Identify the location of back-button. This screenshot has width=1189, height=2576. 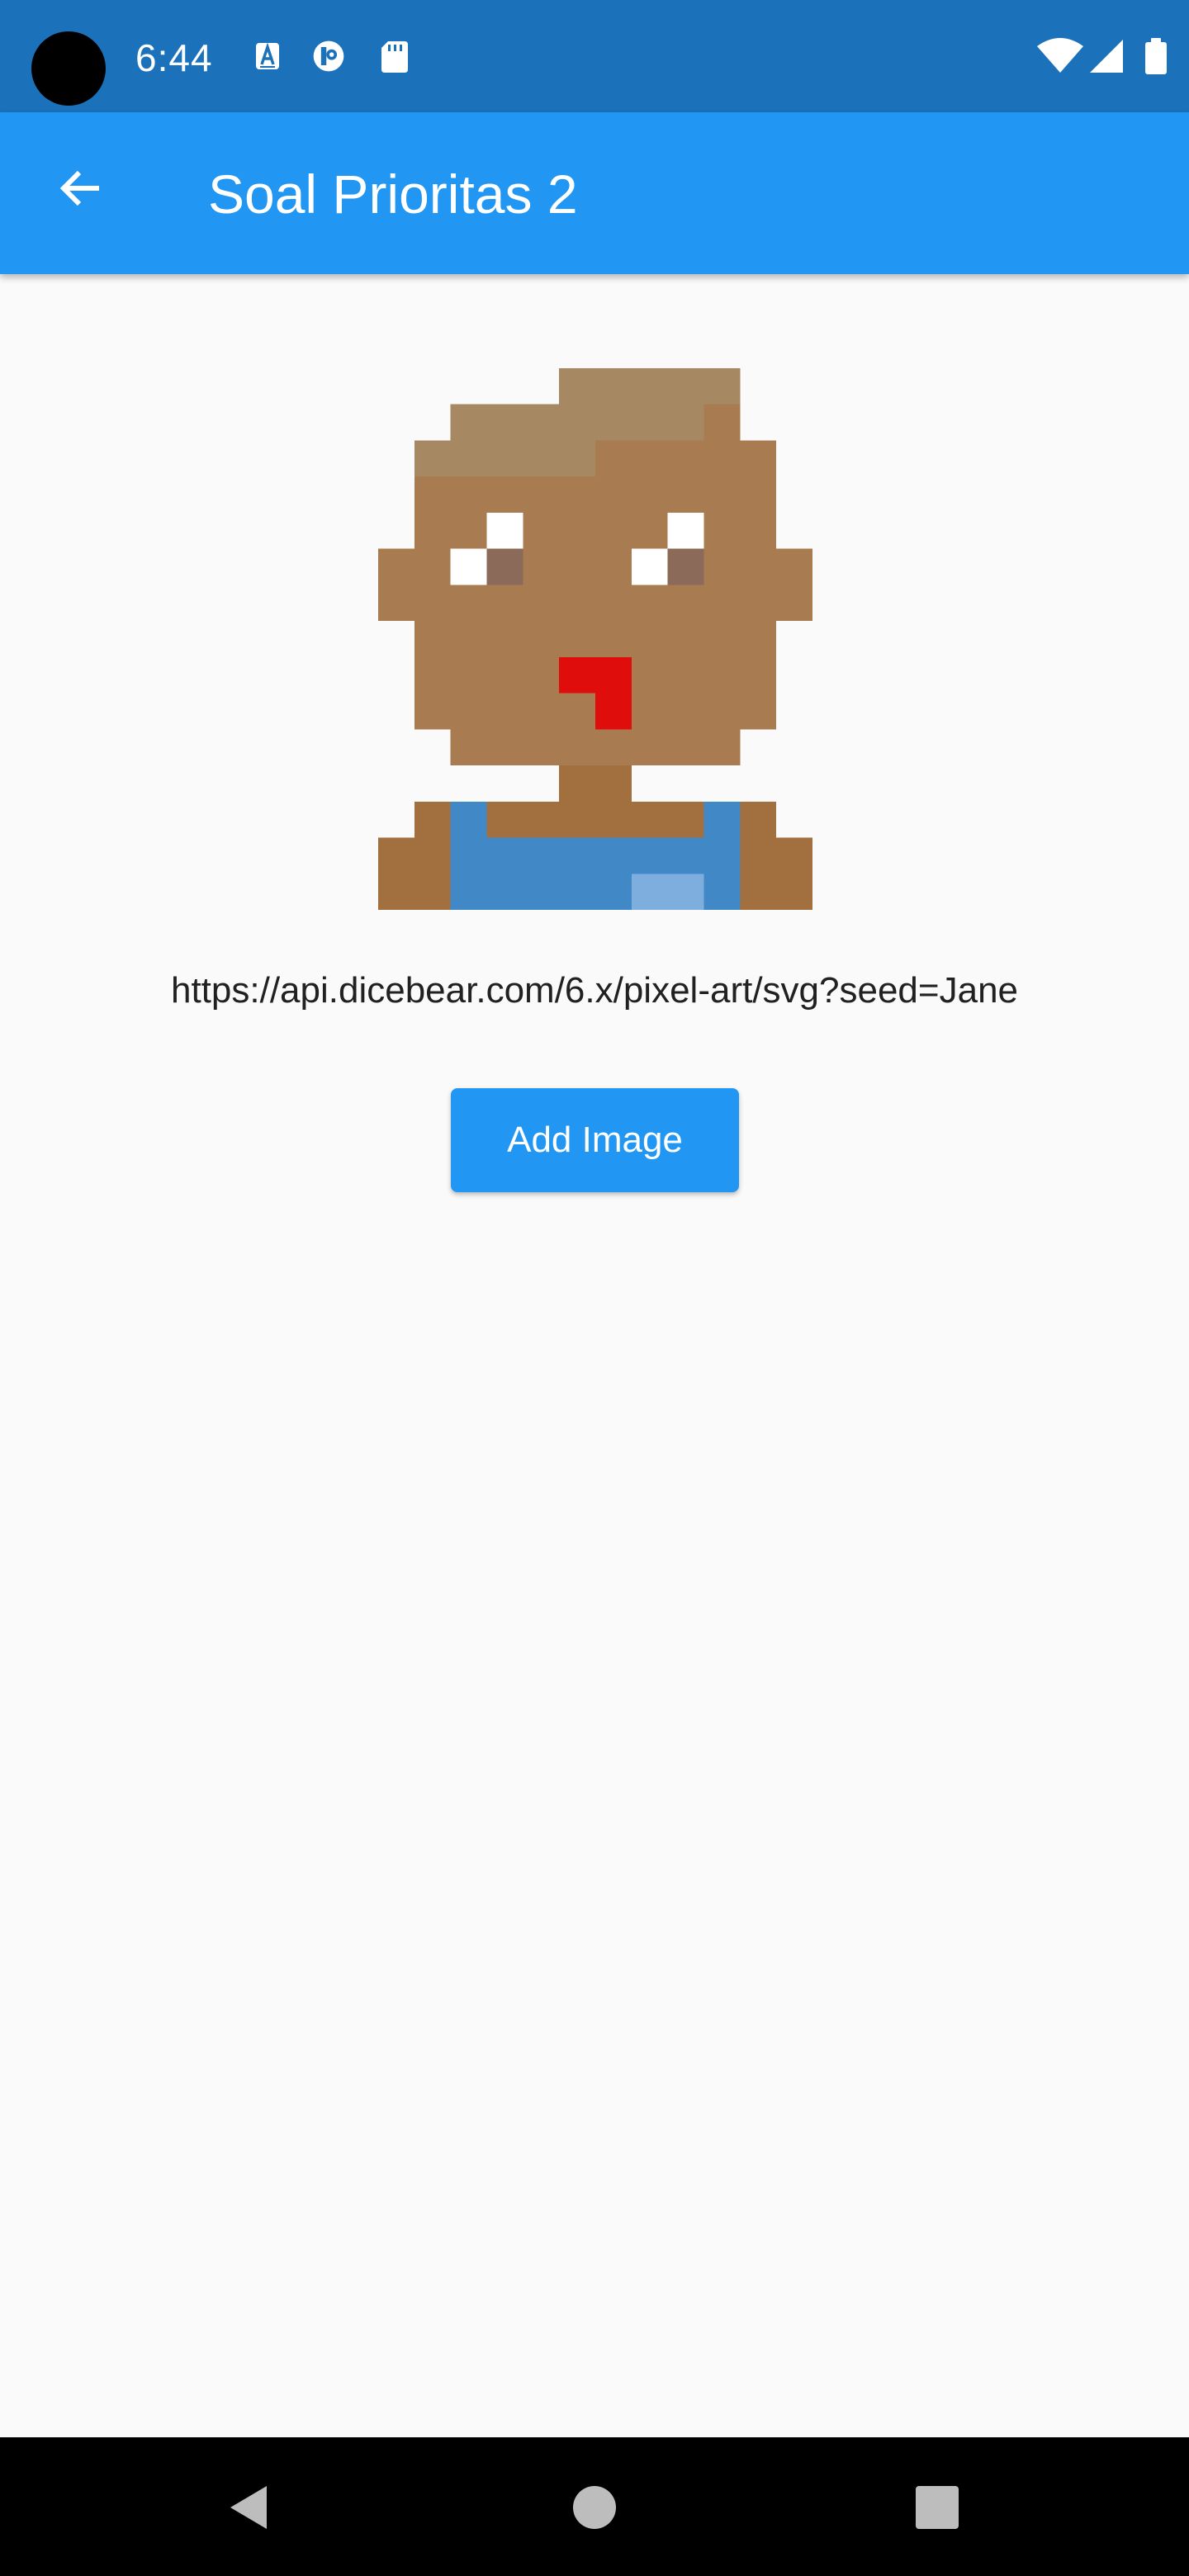
(81, 188).